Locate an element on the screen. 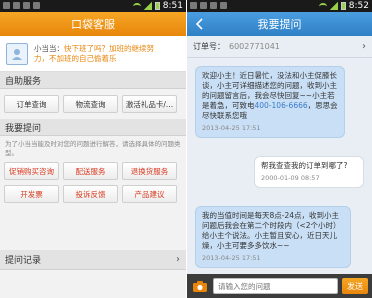 Image resolution: width=372 pixels, height=298 pixels. return-exchange-button: 退换货服务 is located at coordinates (149, 171).